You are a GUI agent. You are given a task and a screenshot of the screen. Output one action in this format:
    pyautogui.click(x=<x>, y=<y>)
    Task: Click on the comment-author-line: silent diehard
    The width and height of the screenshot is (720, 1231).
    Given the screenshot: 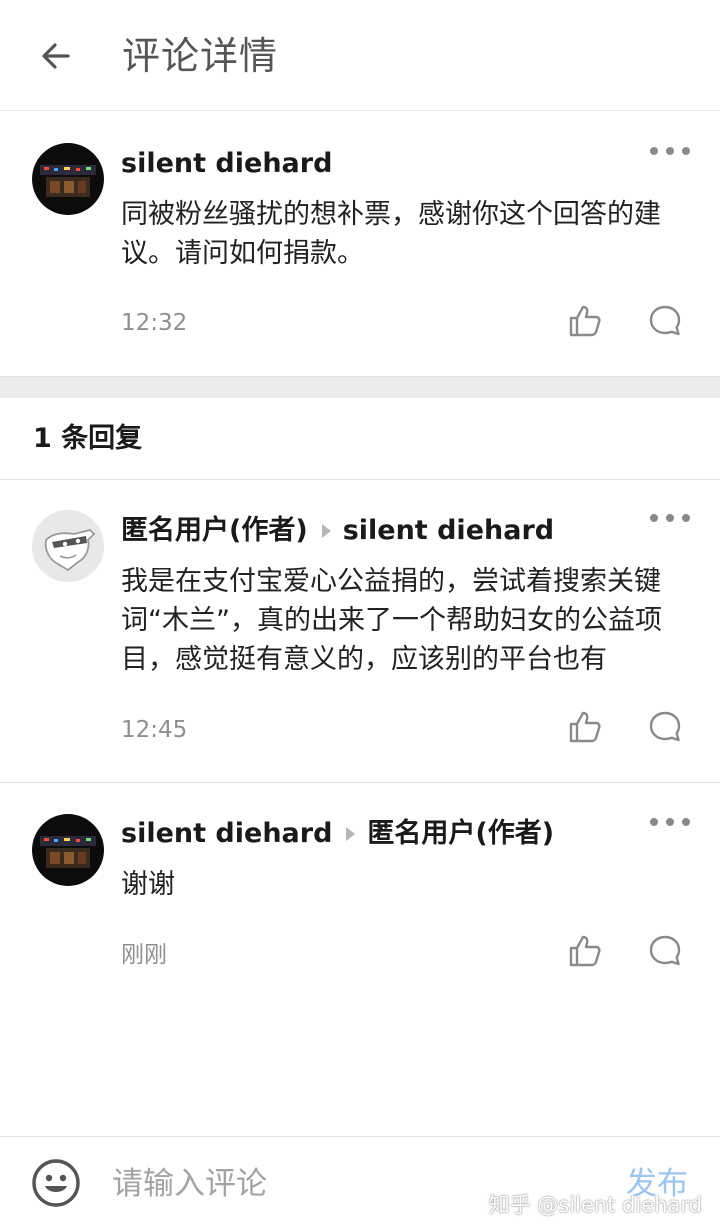 What is the action you would take?
    pyautogui.click(x=226, y=164)
    